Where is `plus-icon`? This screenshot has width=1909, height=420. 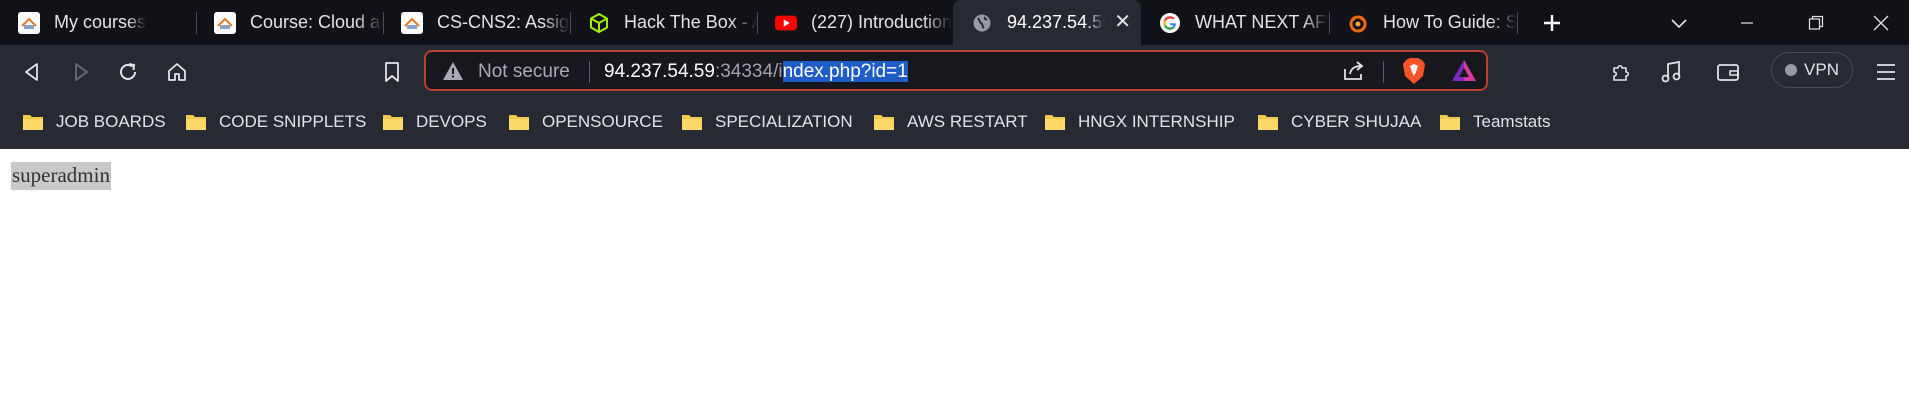 plus-icon is located at coordinates (1552, 22).